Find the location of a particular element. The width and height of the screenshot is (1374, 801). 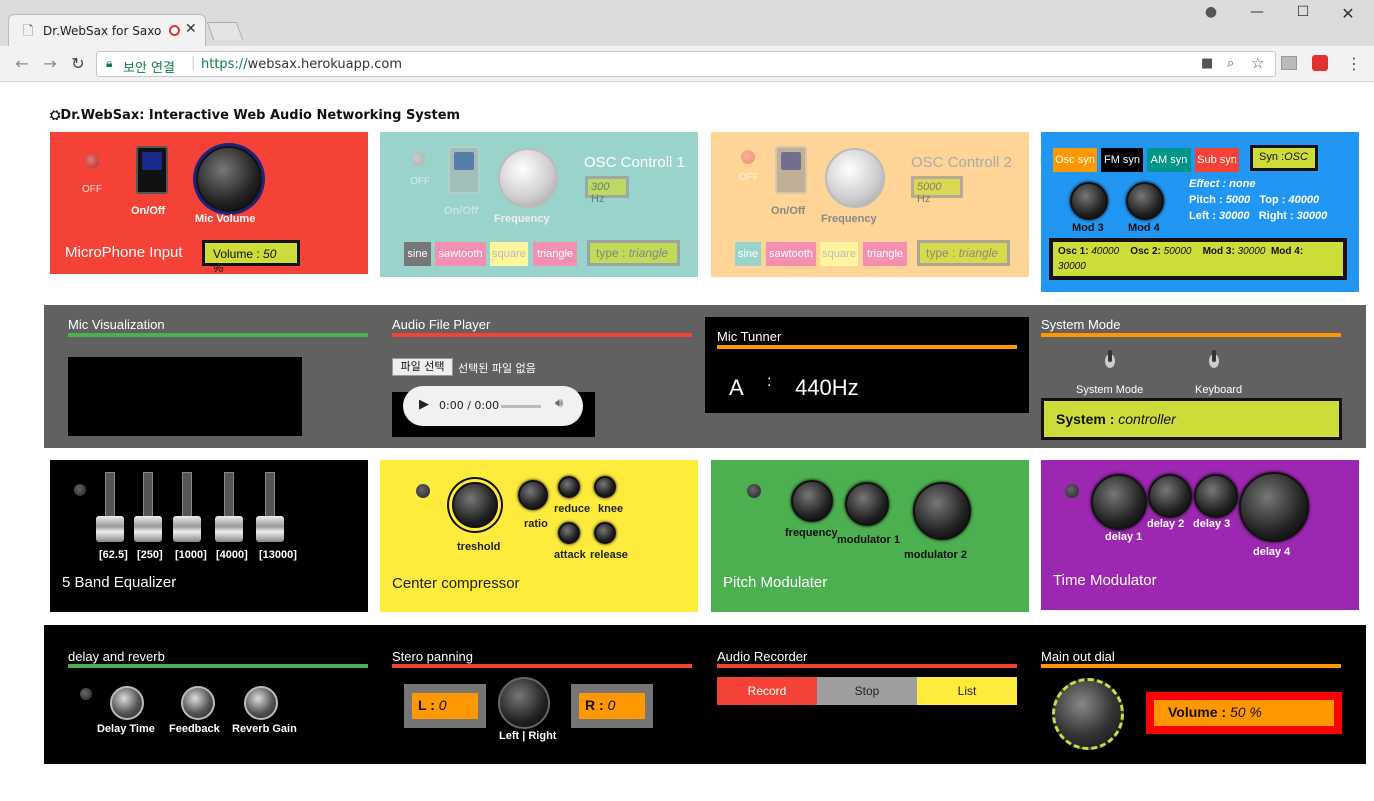

mic-led-icon is located at coordinates (92, 161).